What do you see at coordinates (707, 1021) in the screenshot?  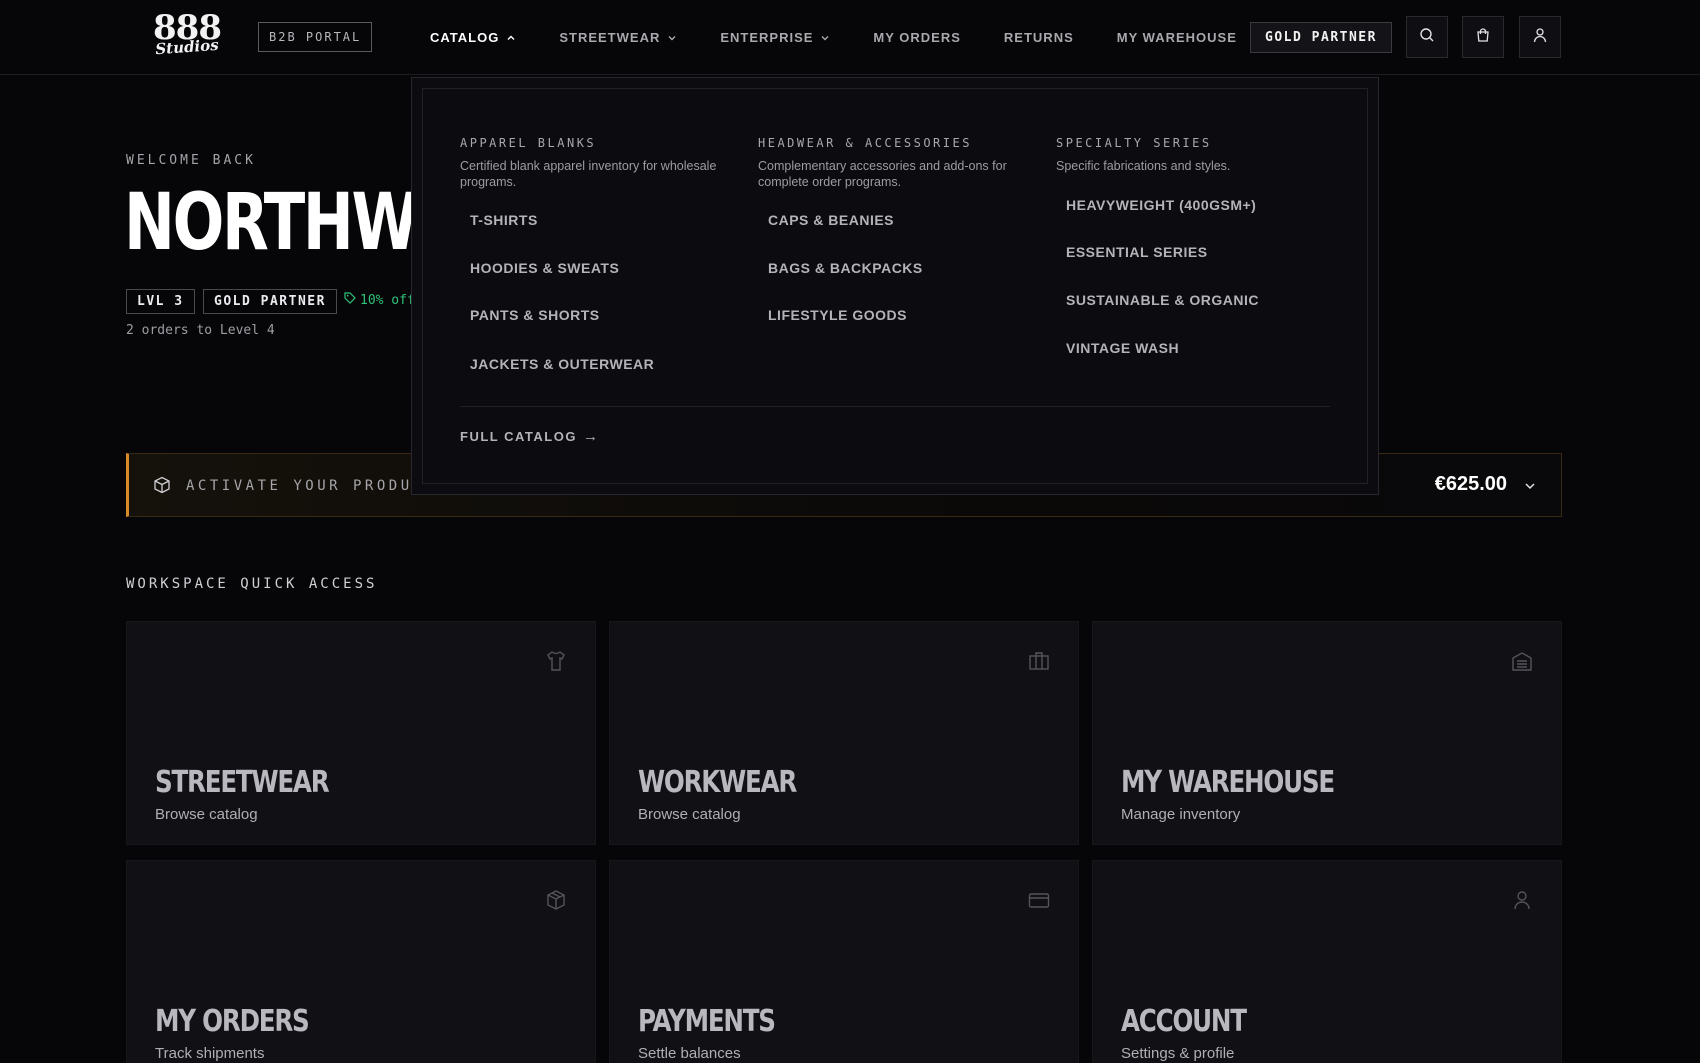 I see `tile-title: PAYMENTS` at bounding box center [707, 1021].